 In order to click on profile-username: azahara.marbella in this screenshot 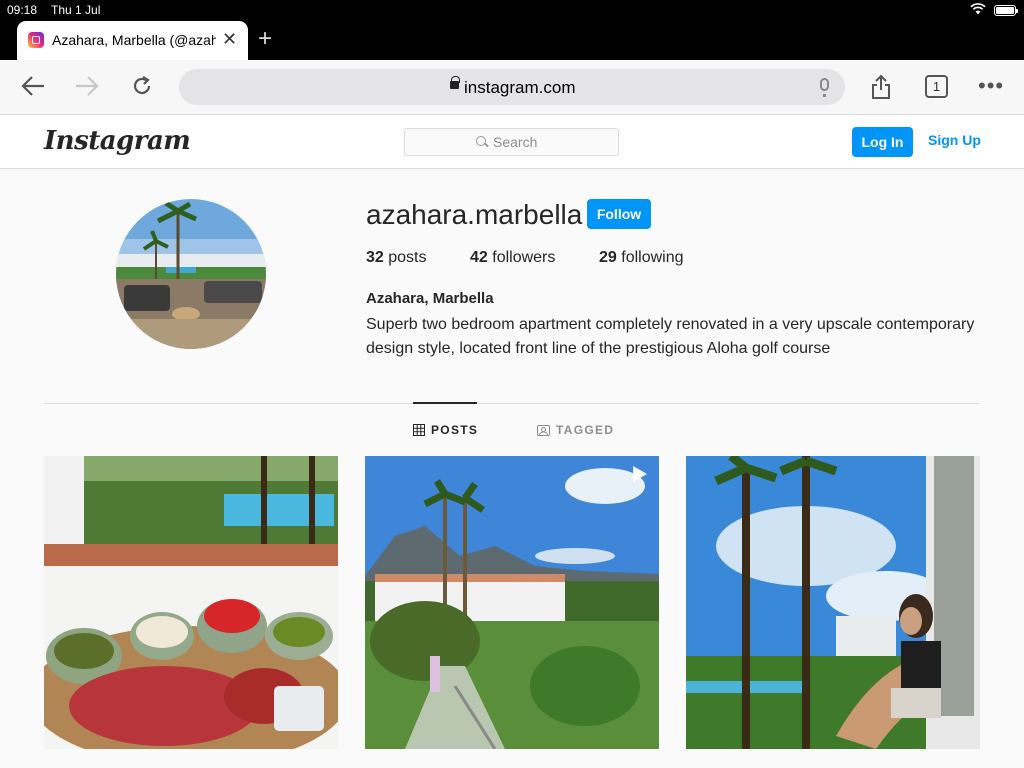, I will do `click(474, 214)`.